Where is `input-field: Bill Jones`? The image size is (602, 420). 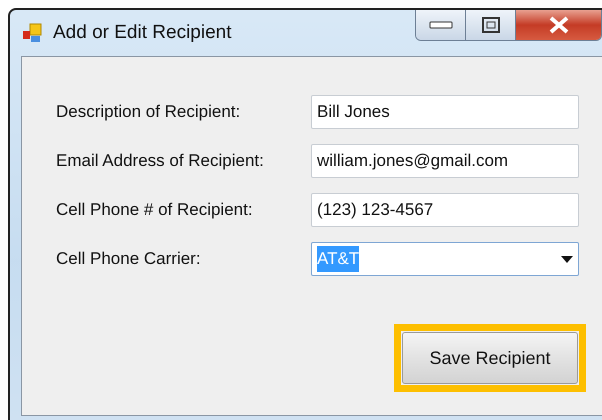
input-field: Bill Jones is located at coordinates (445, 112).